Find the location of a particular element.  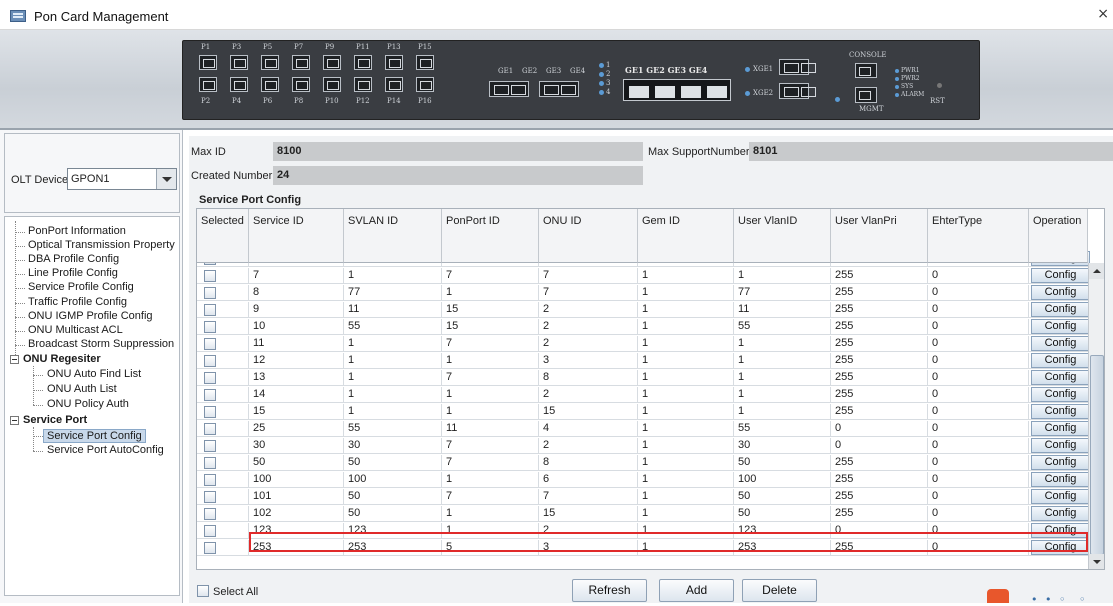

table-row: 7 1 7 7 1 1 255 0 Config is located at coordinates (643, 276).